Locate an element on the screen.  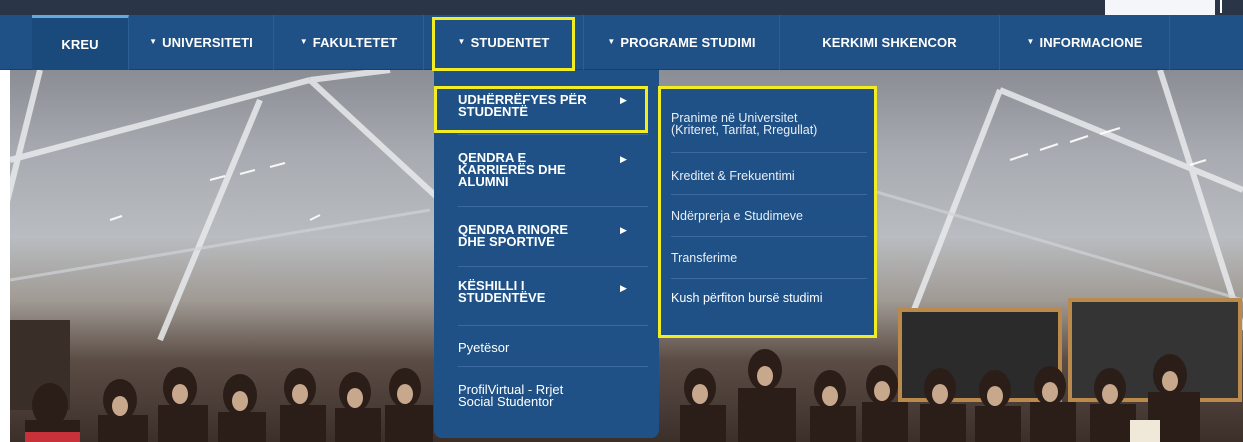
nav-item-fakultetet: ▼ FAKULTETET is located at coordinates (349, 42).